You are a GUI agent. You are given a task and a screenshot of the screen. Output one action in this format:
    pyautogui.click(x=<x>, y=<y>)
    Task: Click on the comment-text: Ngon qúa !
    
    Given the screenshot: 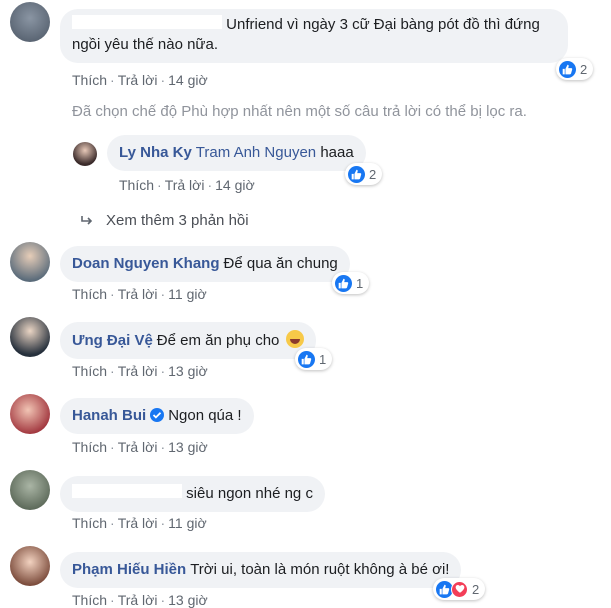 What is the action you would take?
    pyautogui.click(x=205, y=415)
    